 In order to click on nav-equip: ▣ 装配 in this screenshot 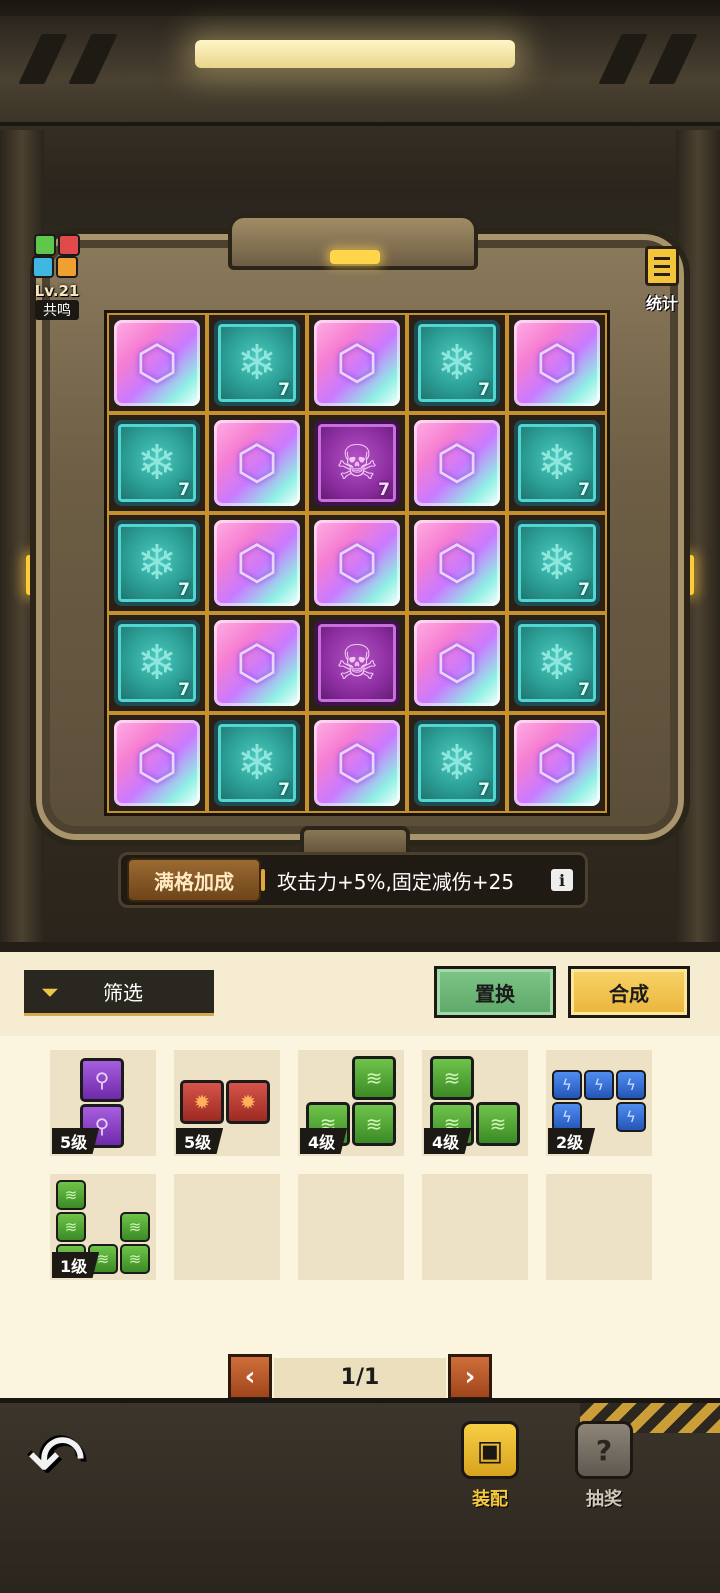, I will do `click(490, 1466)`.